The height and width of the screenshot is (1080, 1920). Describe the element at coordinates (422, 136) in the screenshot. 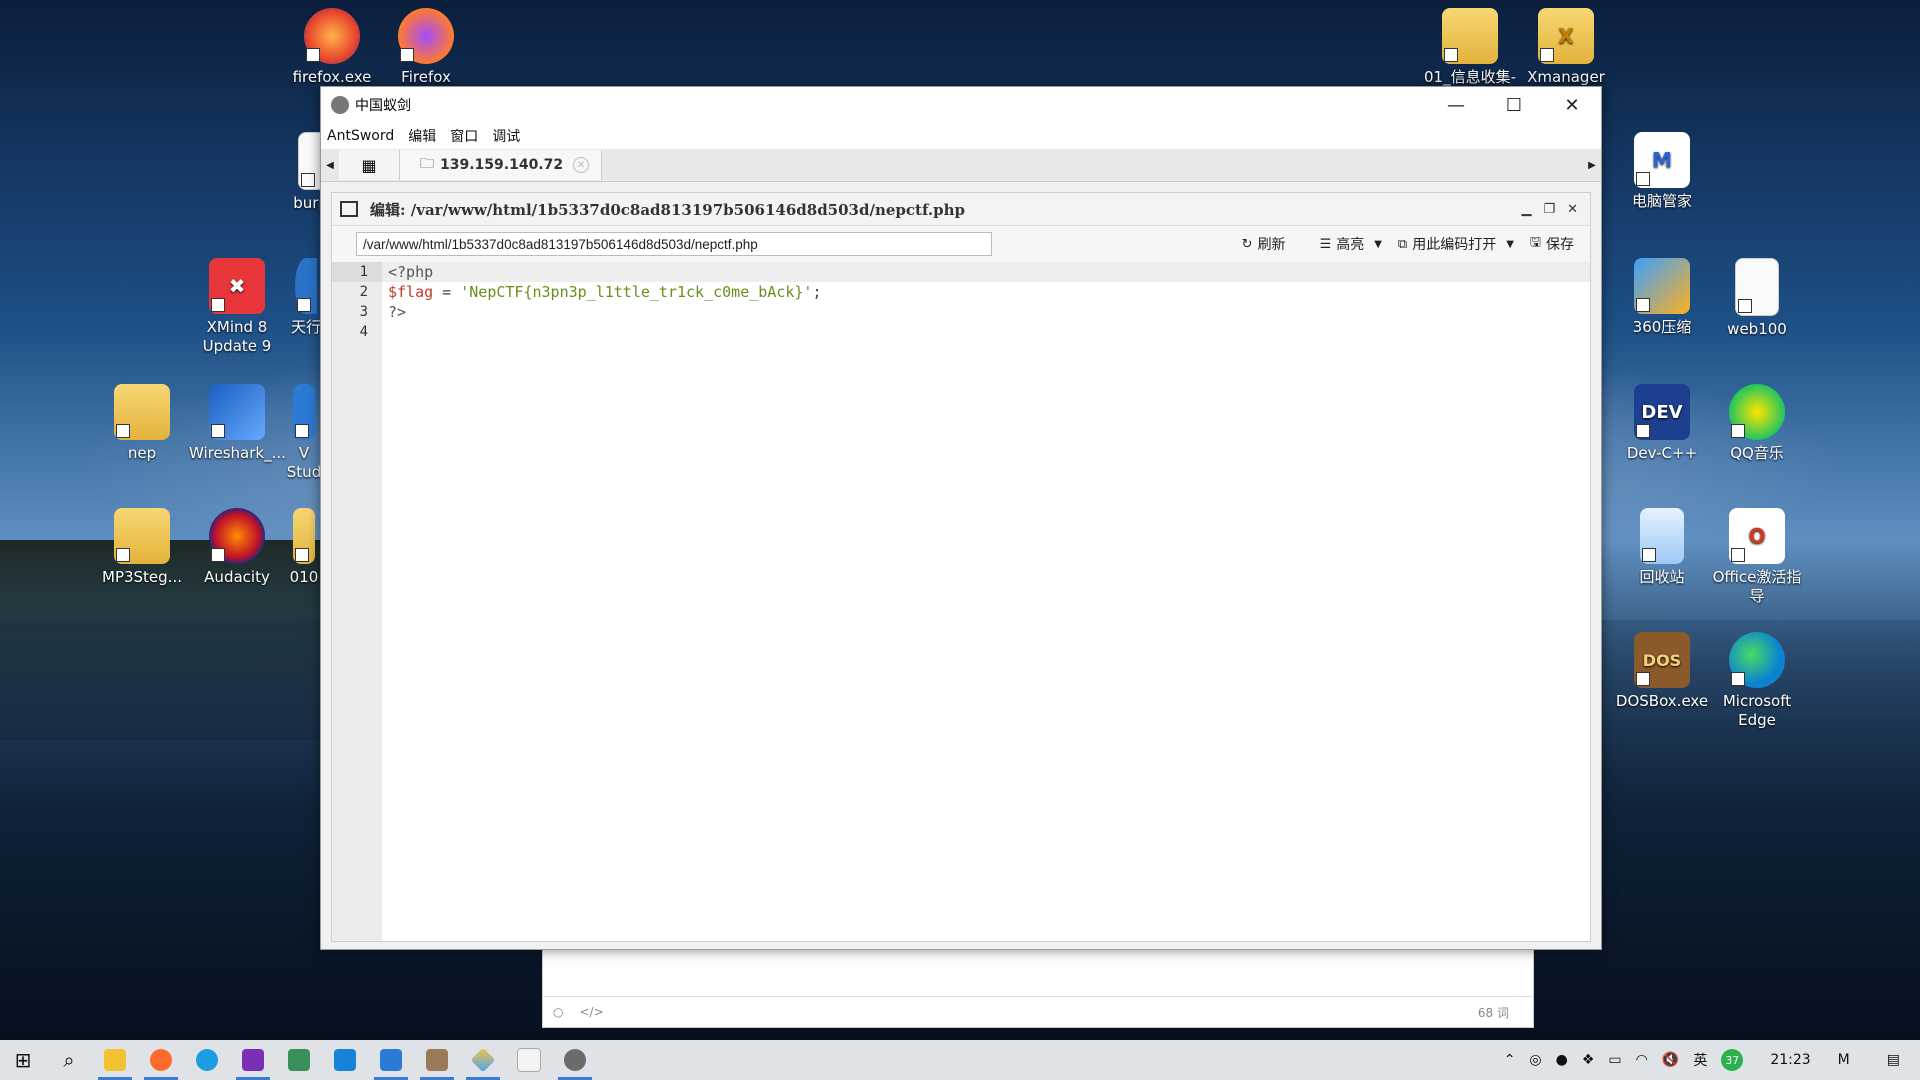

I see `menu-edit: 编辑` at that location.